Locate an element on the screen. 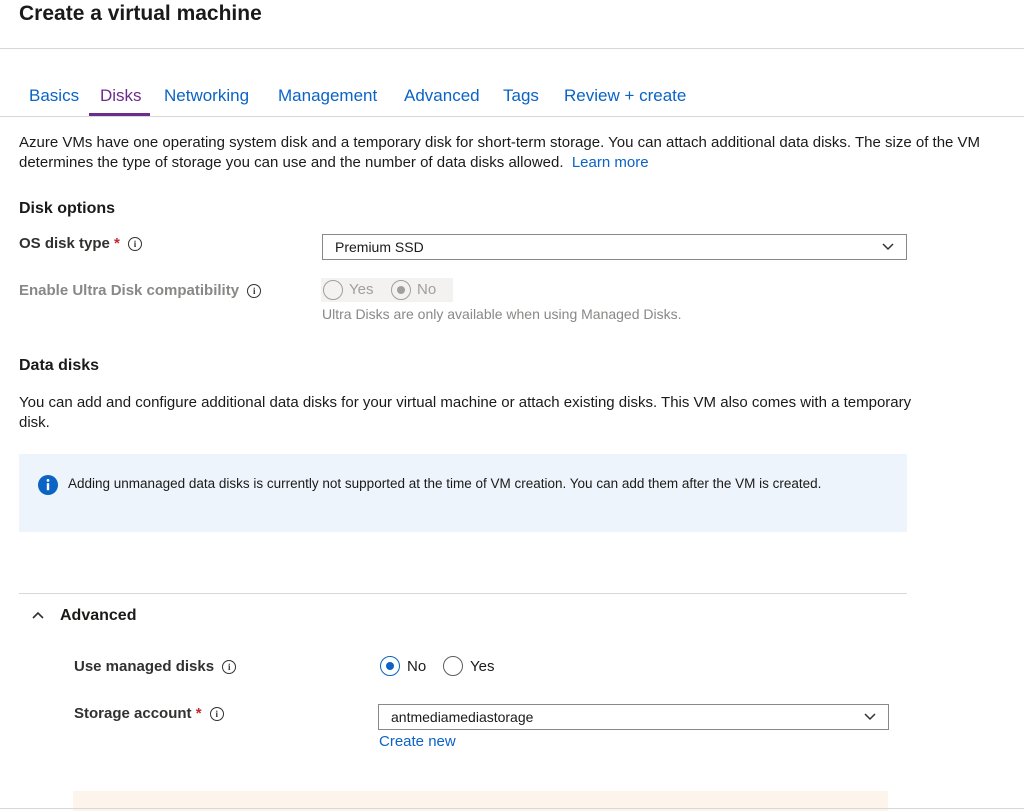  os-disk-type-value: Premium SSD is located at coordinates (379, 247).